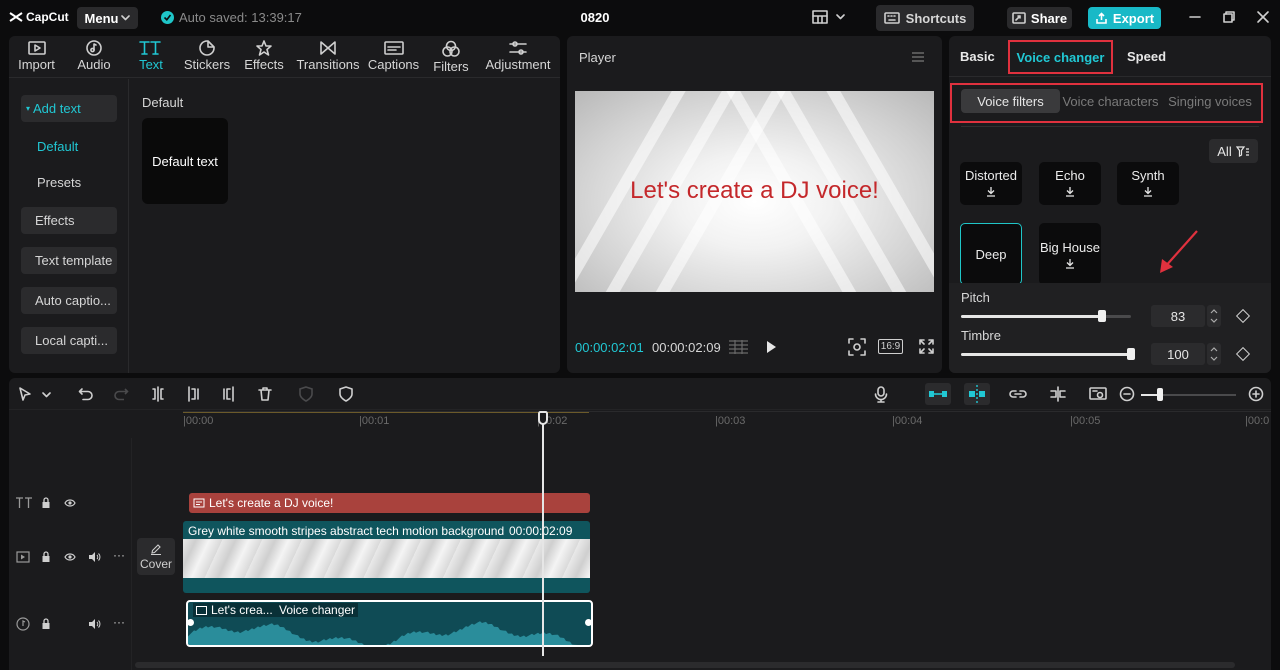 The image size is (1280, 670). I want to click on subtab-label: Singing voices, so click(1210, 101).